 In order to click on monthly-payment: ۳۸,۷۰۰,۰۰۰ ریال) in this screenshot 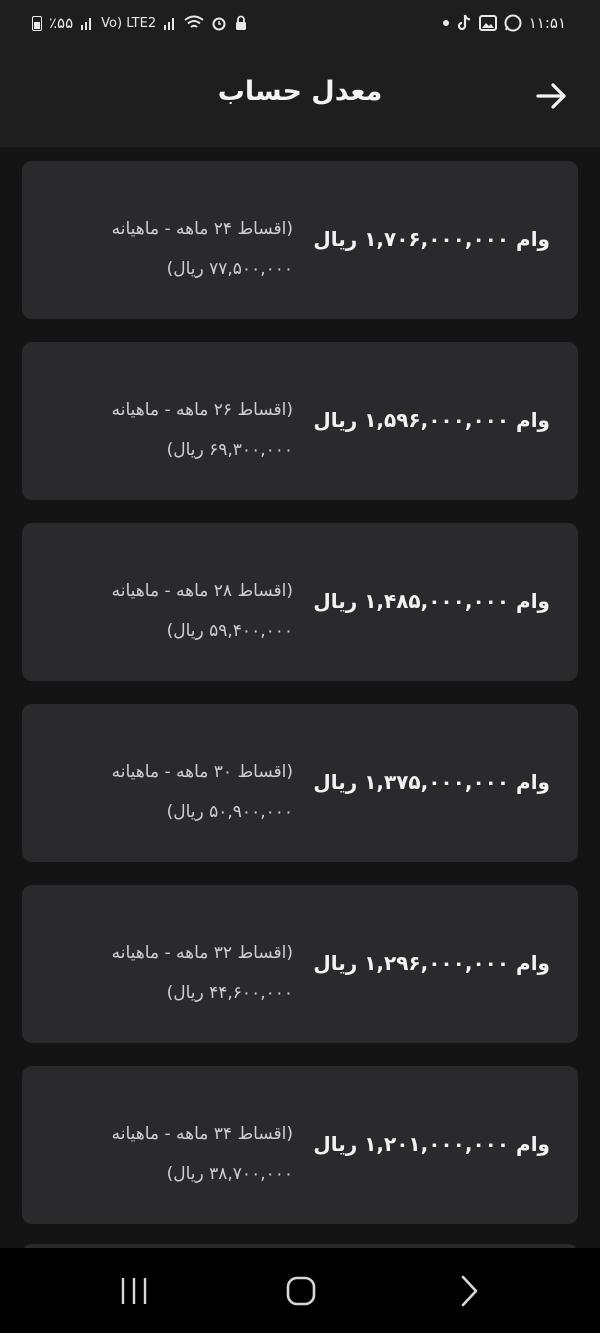, I will do `click(229, 1174)`.